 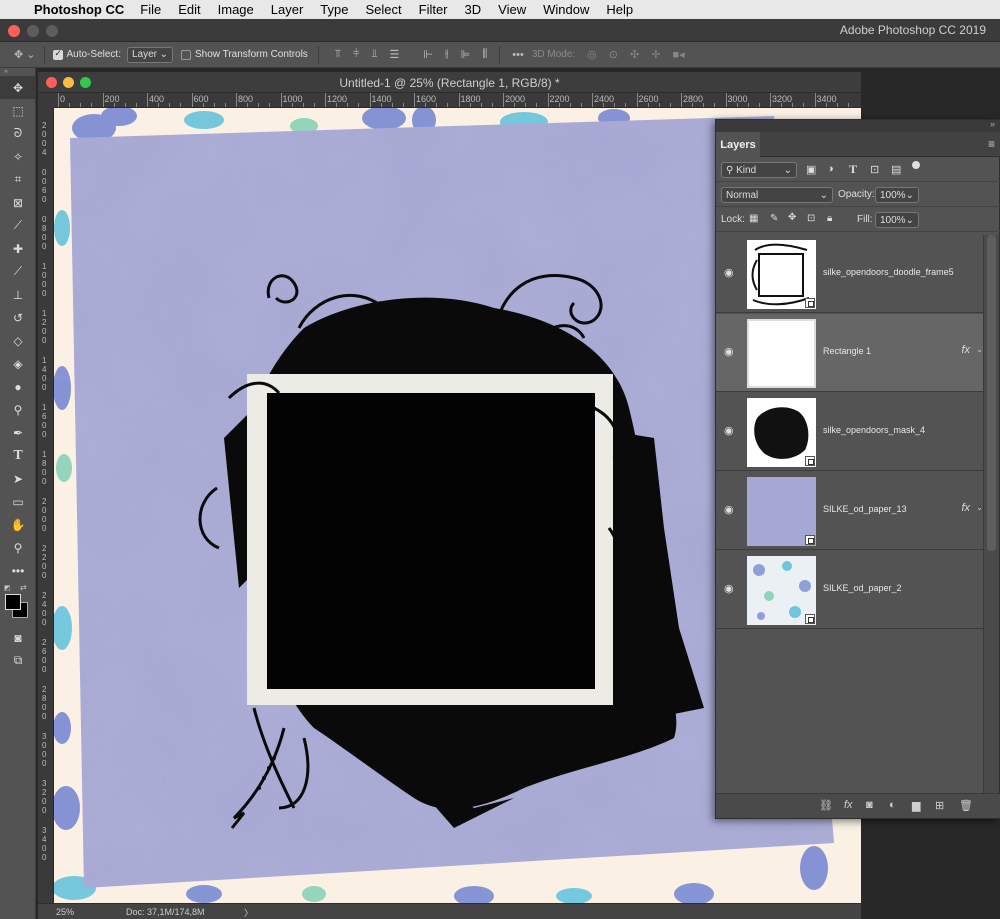 What do you see at coordinates (18, 133) in the screenshot?
I see `lasso-tool-icon: ᘐ` at bounding box center [18, 133].